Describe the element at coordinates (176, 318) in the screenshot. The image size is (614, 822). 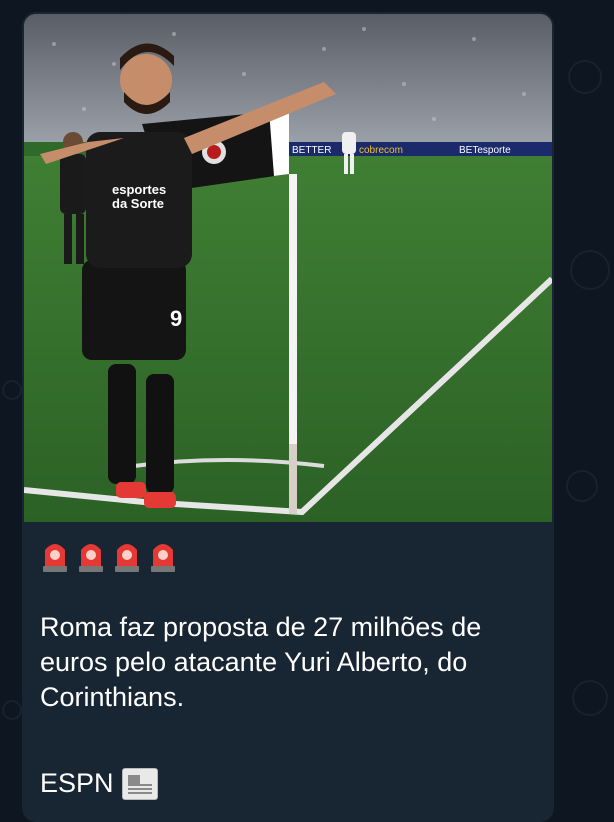
I see `shorts-number: 9` at that location.